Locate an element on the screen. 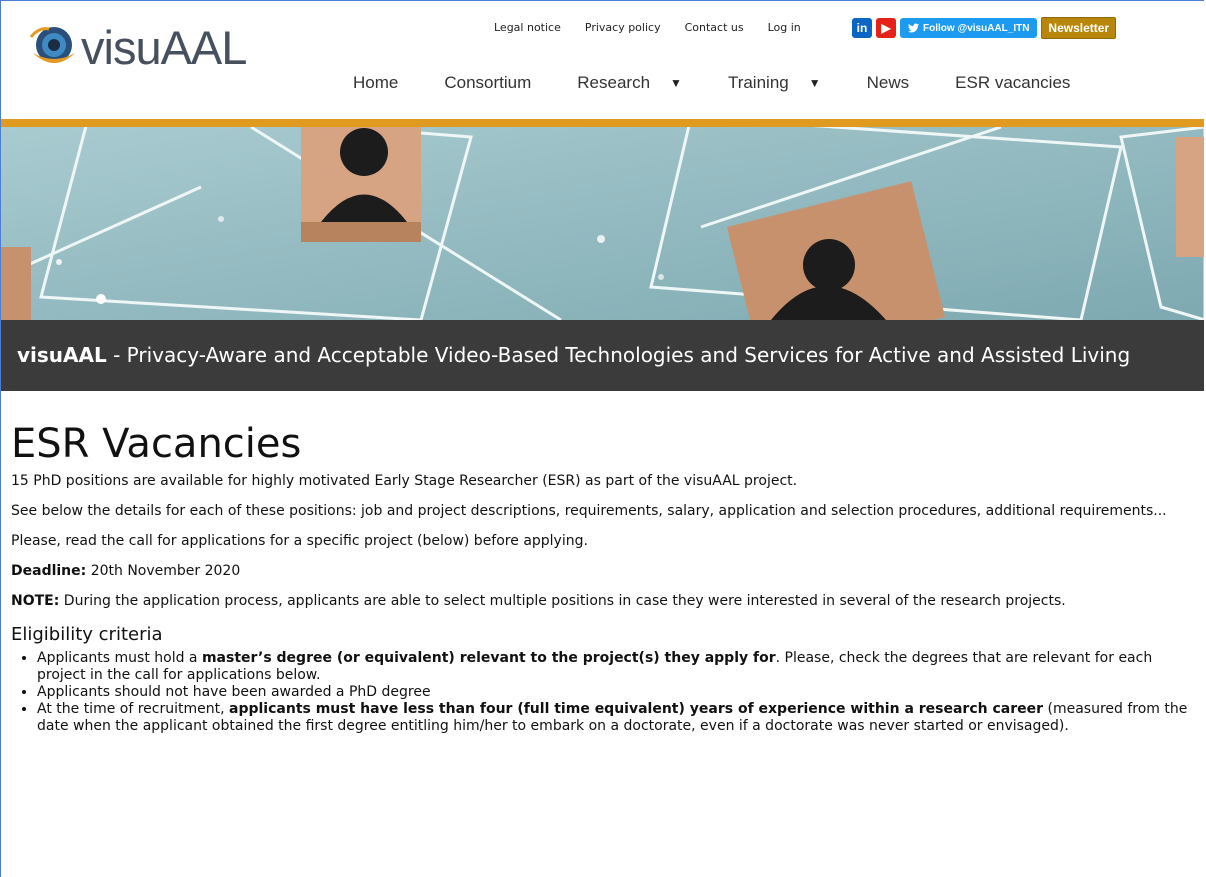 Image resolution: width=1206 pixels, height=877 pixels. eligibility-heading: Eligibility criteria is located at coordinates (87, 634).